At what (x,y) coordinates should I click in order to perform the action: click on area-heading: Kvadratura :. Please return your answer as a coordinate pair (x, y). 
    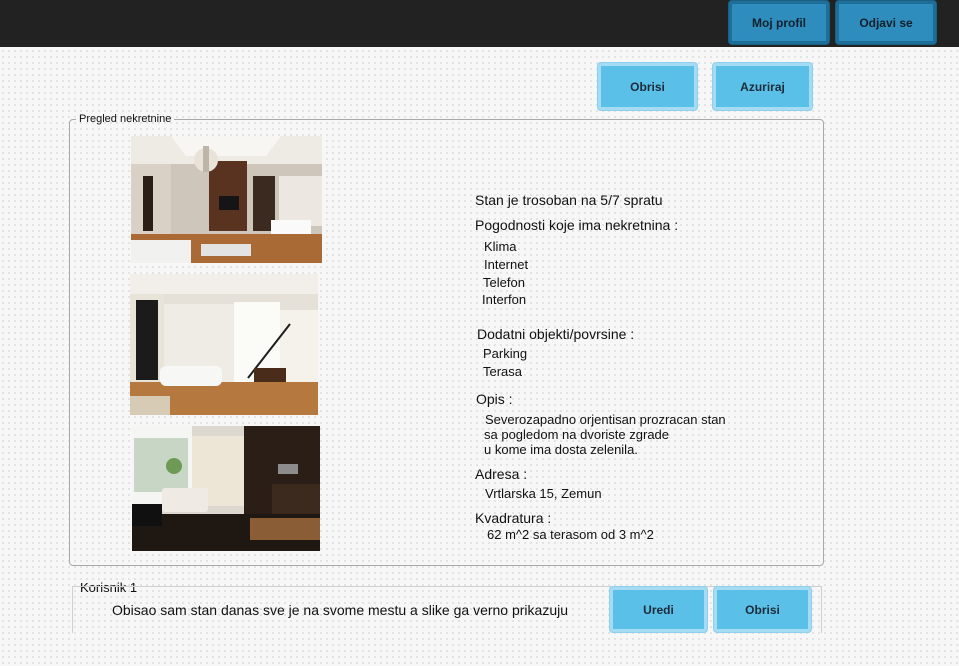
    Looking at the image, I should click on (513, 518).